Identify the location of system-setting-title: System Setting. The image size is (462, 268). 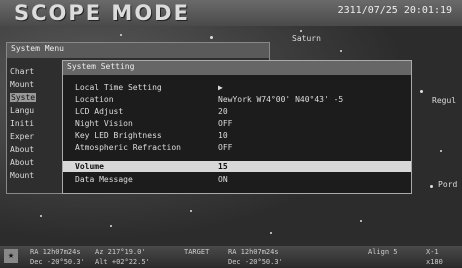
(237, 68).